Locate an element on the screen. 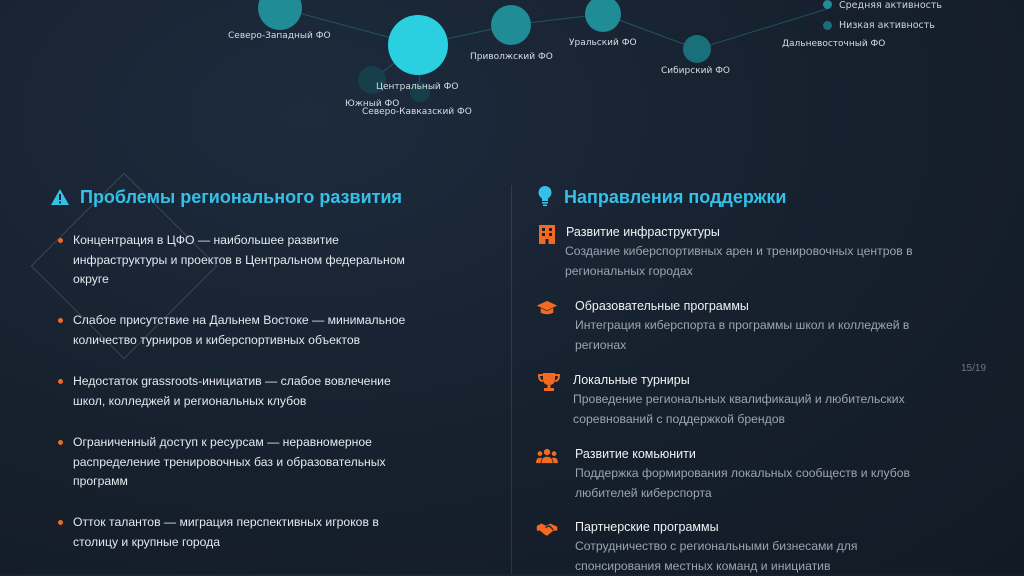 Image resolution: width=1024 pixels, height=576 pixels. problems-title: Проблемы регионального развития is located at coordinates (241, 197).